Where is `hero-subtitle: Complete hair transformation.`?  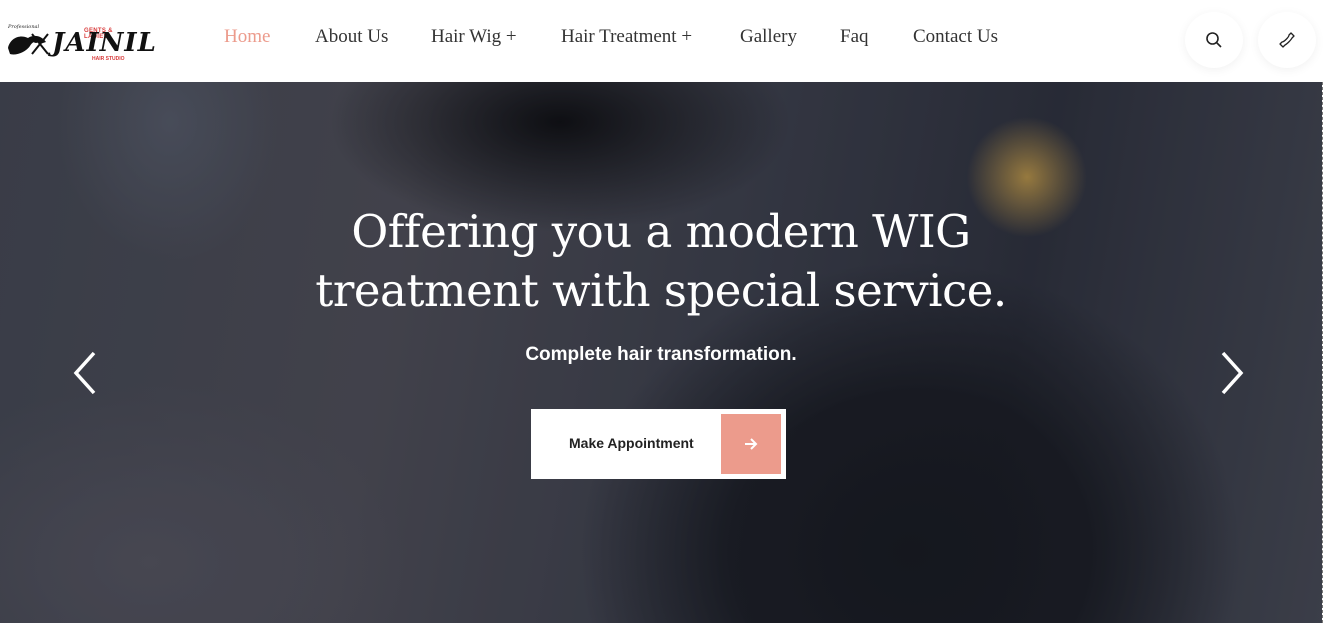
hero-subtitle: Complete hair transformation. is located at coordinates (661, 354).